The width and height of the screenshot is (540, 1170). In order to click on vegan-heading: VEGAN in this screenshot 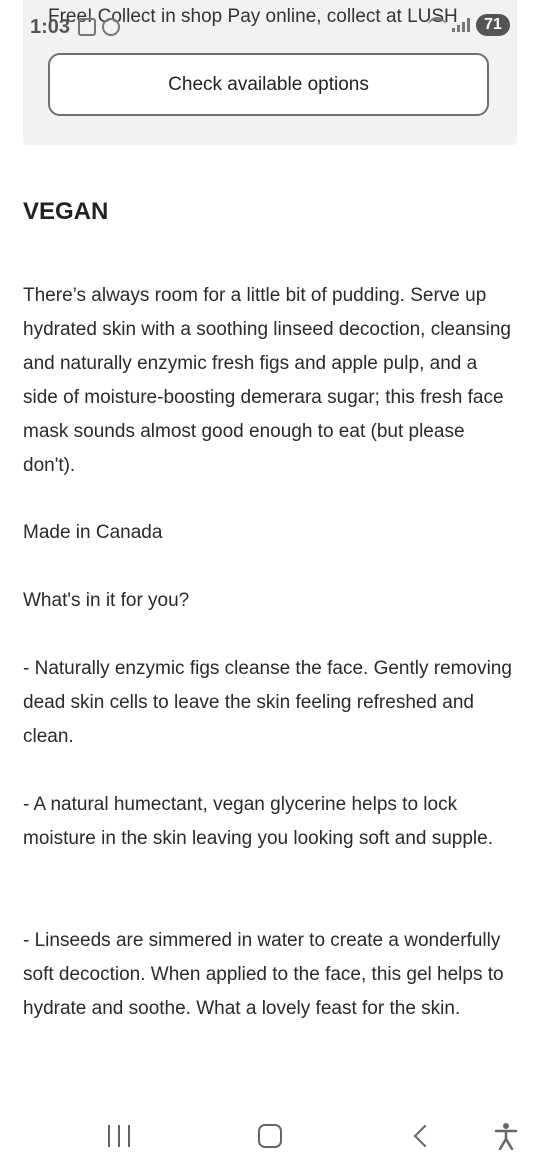, I will do `click(66, 211)`.